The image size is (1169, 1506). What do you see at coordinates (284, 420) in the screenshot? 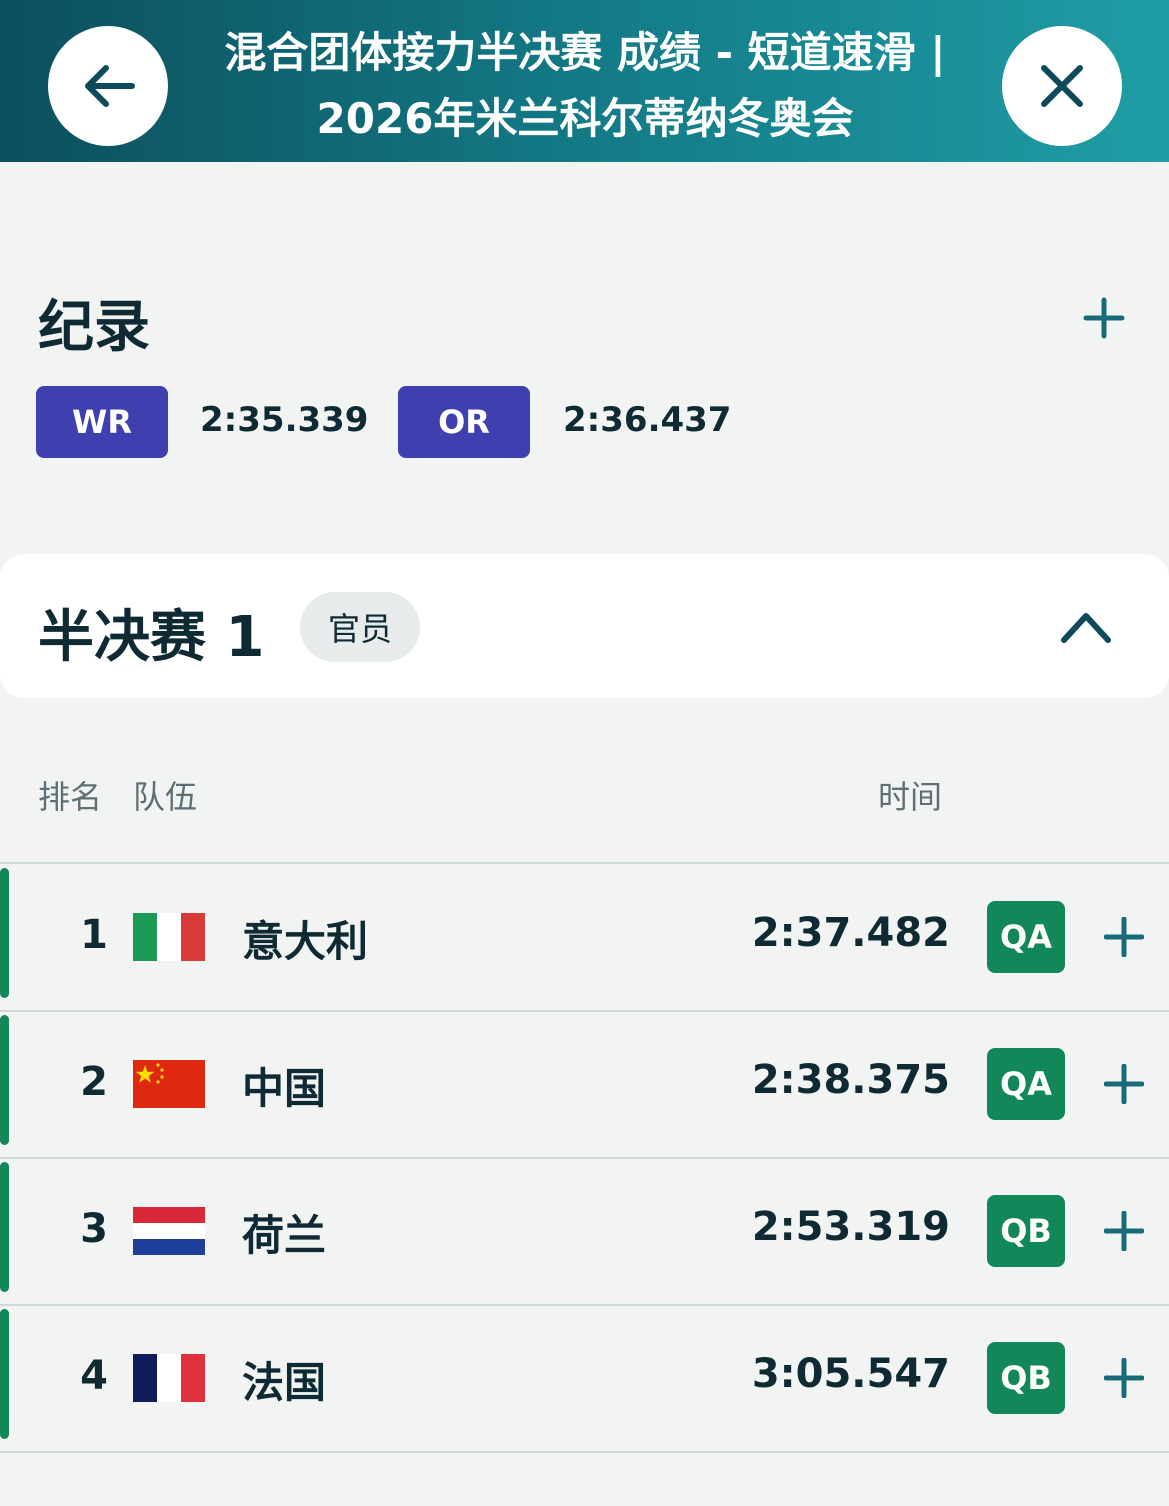
I see `world-record-value: 2:35.339` at bounding box center [284, 420].